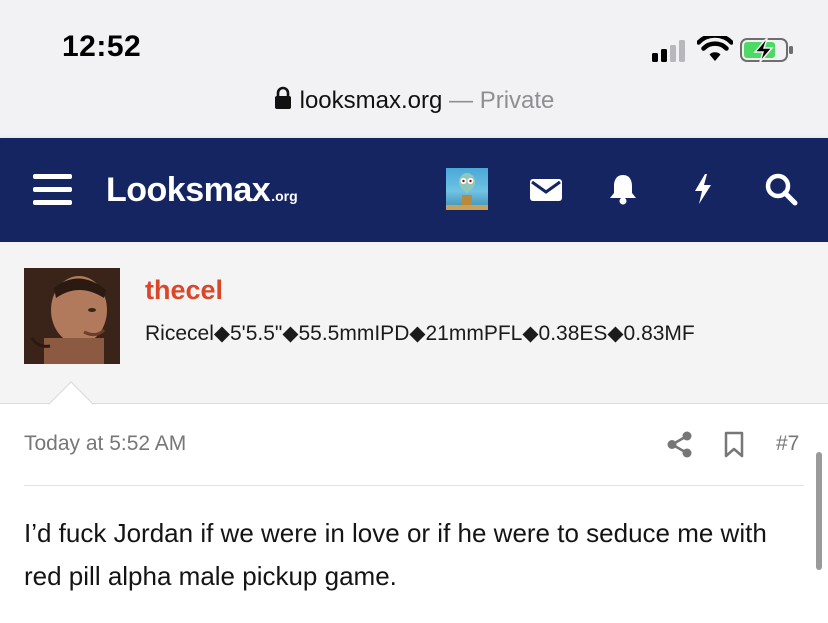  What do you see at coordinates (703, 189) in the screenshot?
I see `lightning-icon` at bounding box center [703, 189].